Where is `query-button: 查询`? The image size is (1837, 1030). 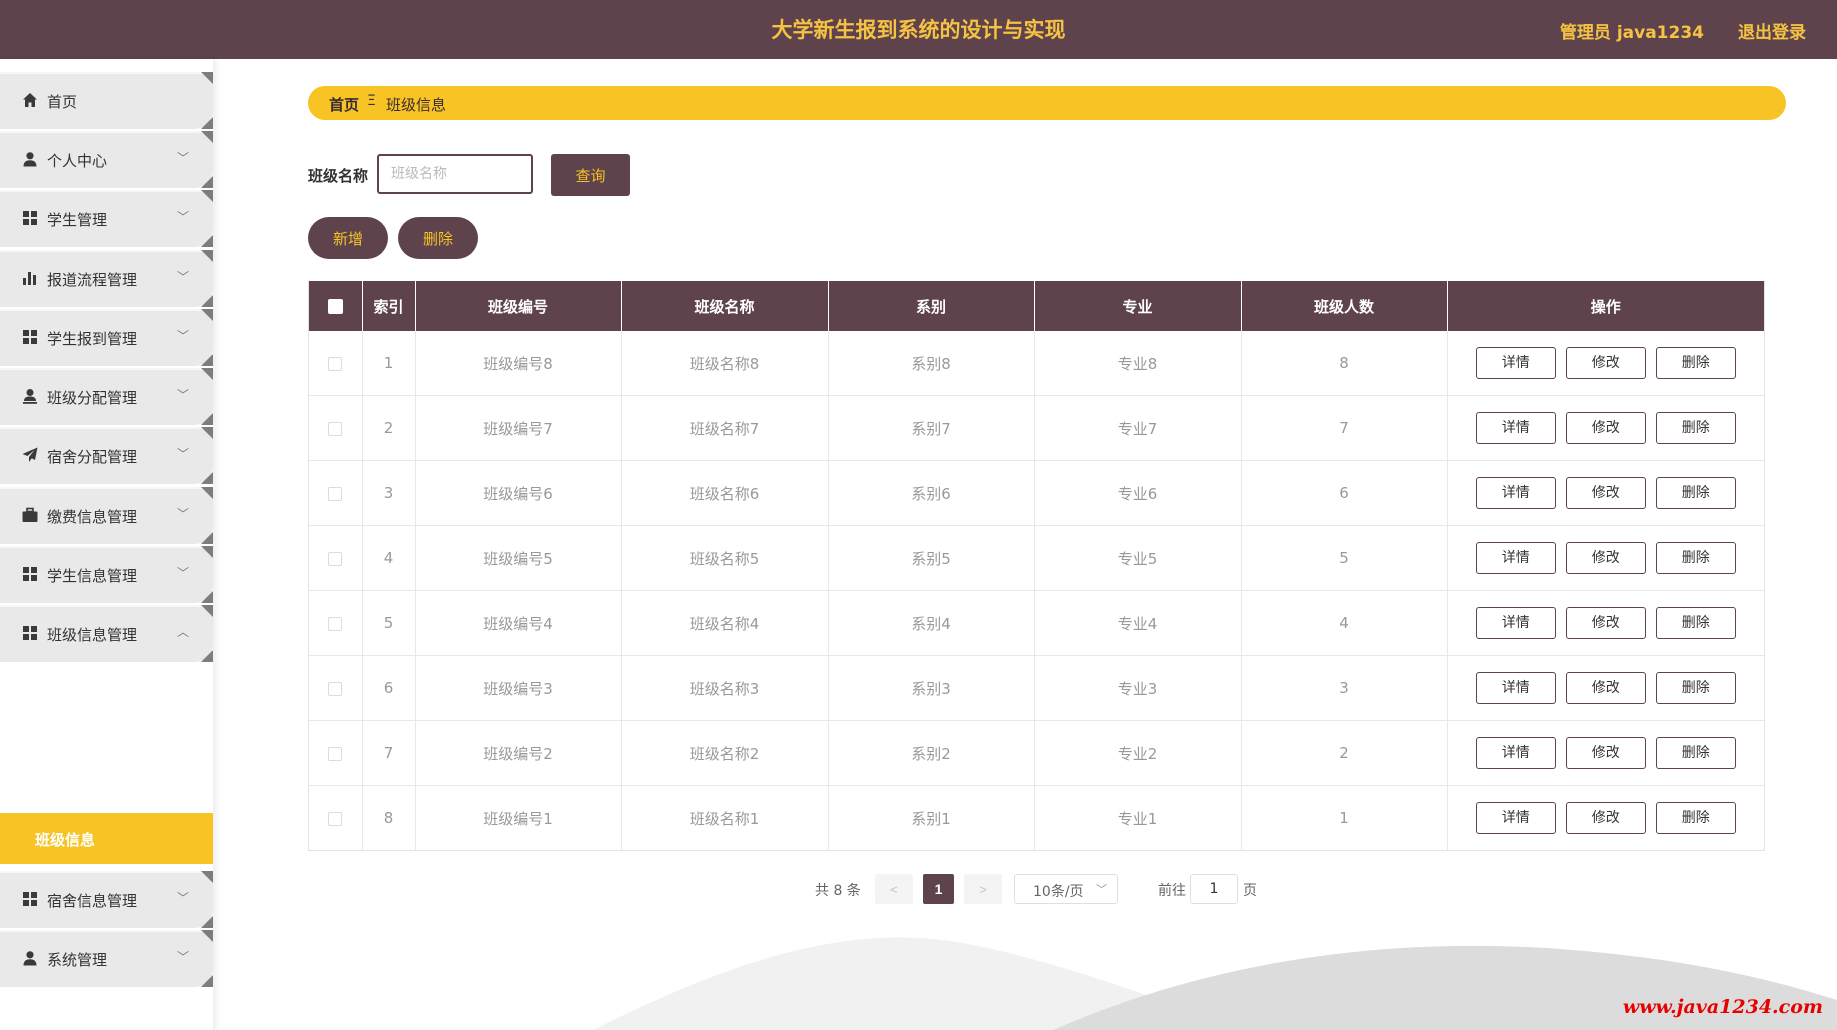 query-button: 查询 is located at coordinates (590, 175).